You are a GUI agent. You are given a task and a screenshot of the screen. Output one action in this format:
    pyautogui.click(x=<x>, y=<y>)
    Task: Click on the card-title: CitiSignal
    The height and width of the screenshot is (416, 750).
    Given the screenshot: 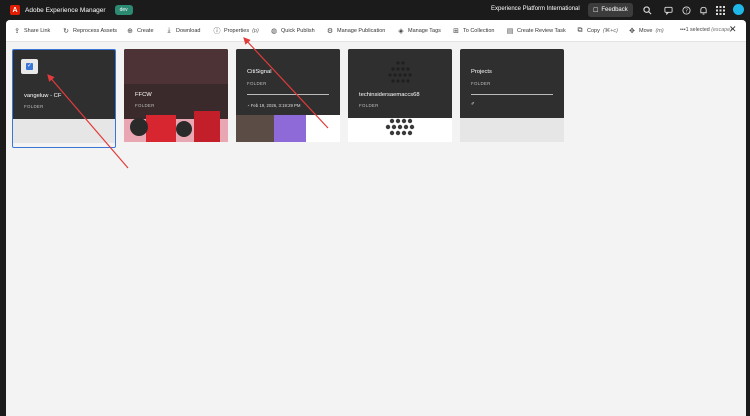 What is the action you would take?
    pyautogui.click(x=259, y=72)
    